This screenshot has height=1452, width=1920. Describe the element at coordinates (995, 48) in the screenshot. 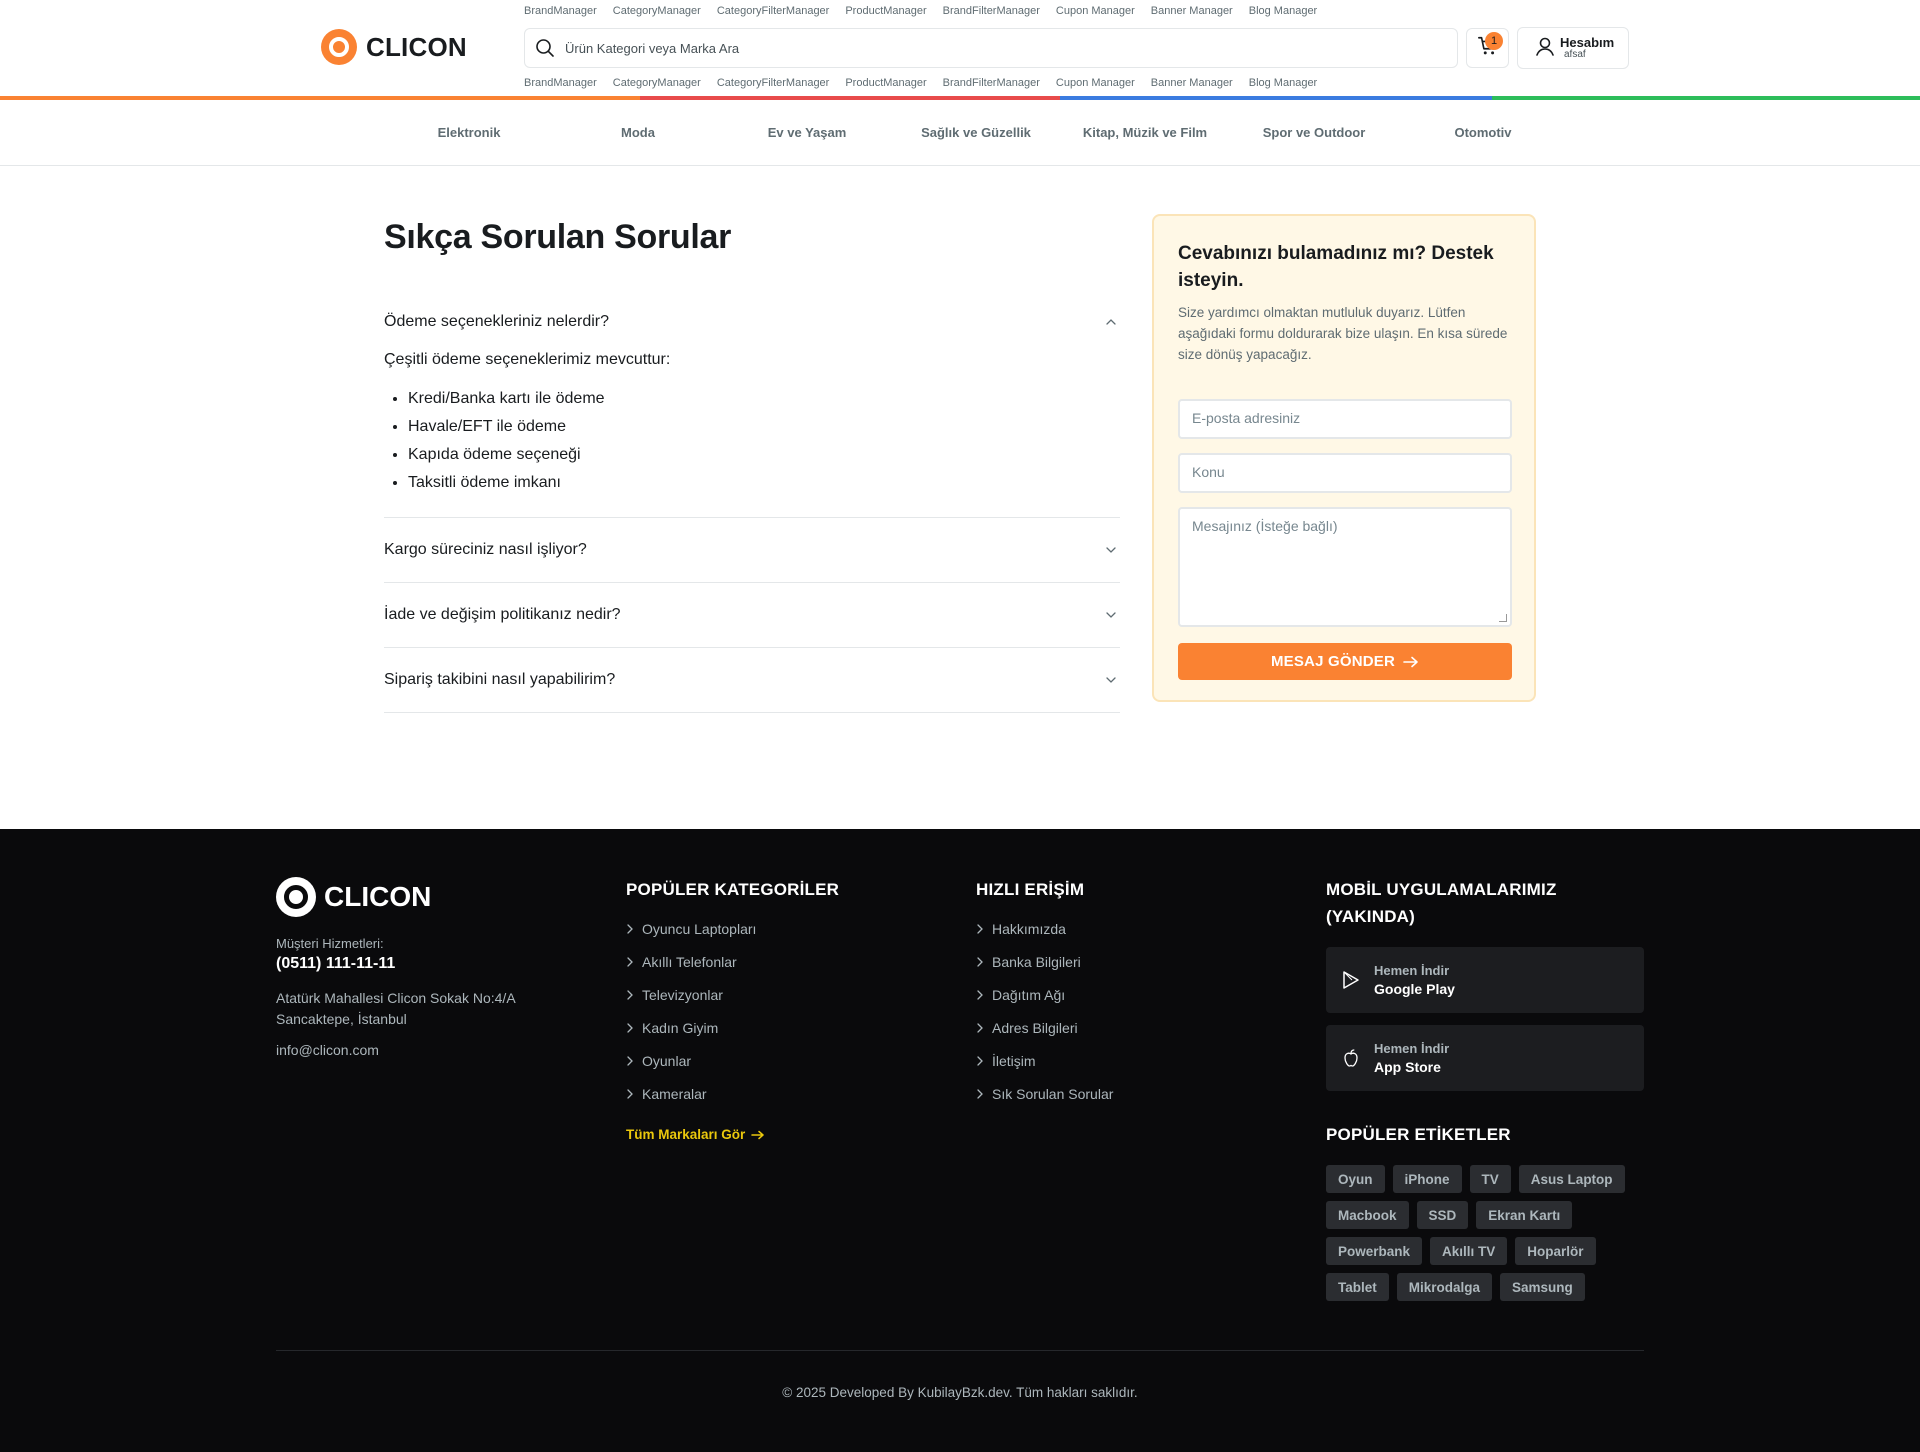

I see `search-input` at that location.